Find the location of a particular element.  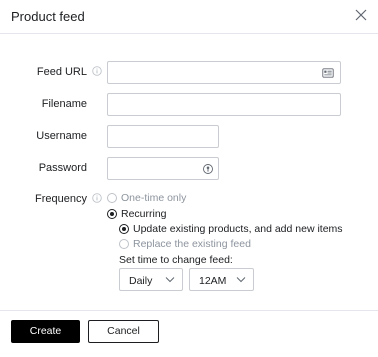

feed-url-input is located at coordinates (224, 72).